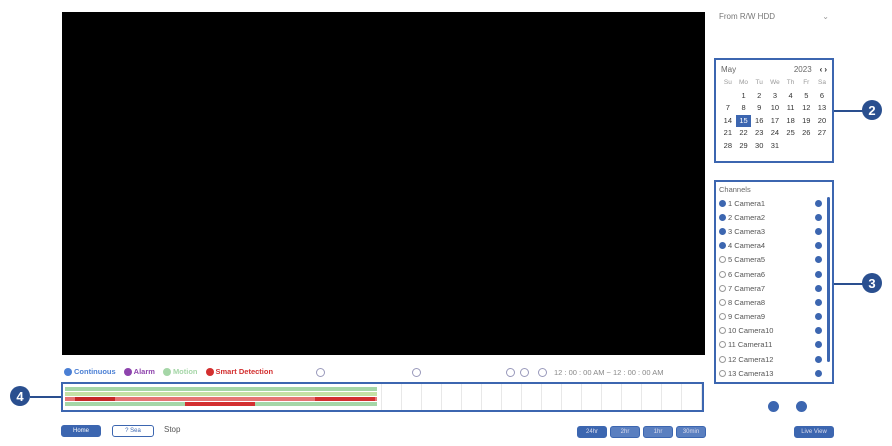  I want to click on timeline-bar, so click(382, 397).